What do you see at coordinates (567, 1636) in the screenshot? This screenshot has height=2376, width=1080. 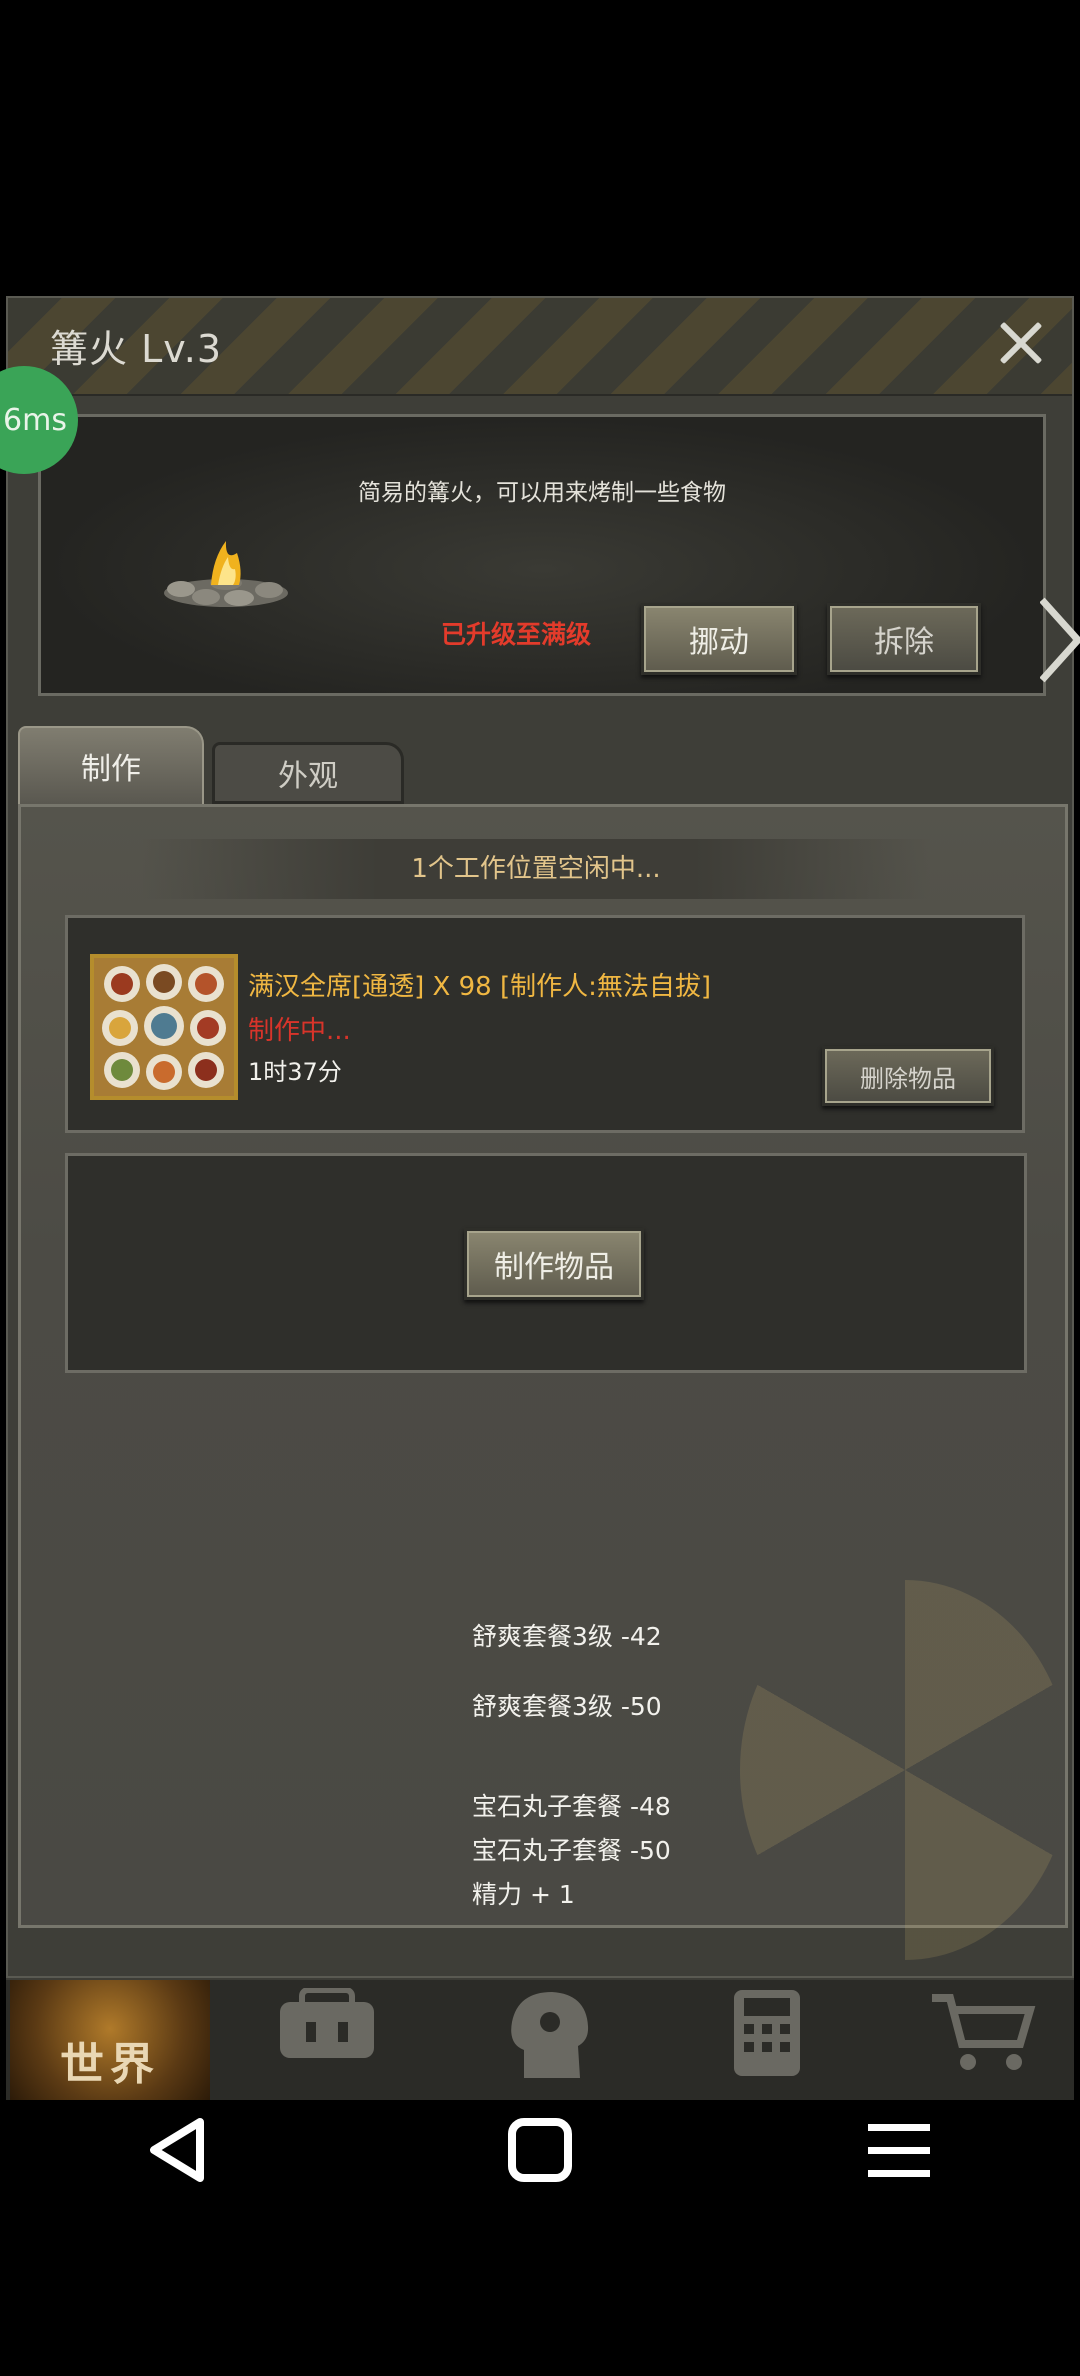 I see `effect-line: 舒爽套餐3级 -42` at bounding box center [567, 1636].